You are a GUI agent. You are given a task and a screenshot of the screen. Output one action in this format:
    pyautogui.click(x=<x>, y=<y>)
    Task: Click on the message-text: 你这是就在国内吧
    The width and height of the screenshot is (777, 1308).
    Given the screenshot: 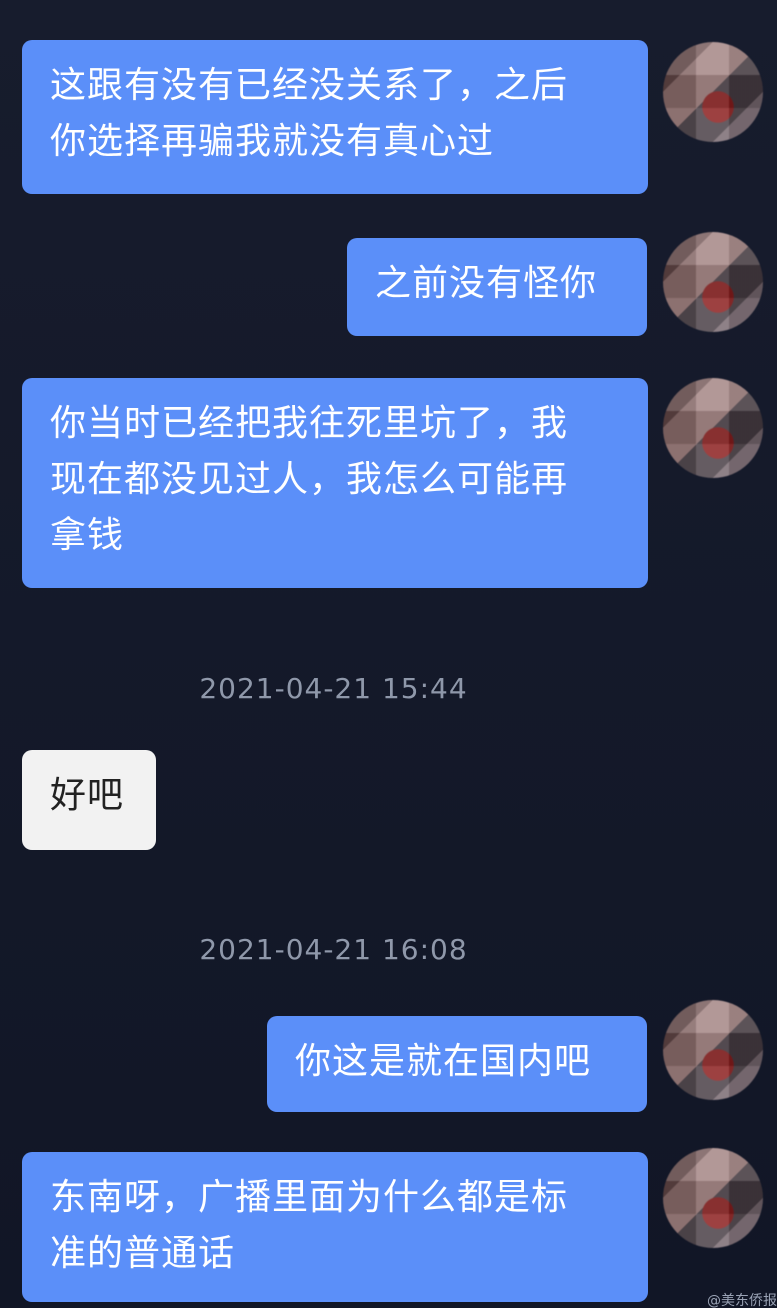 What is the action you would take?
    pyautogui.click(x=443, y=1061)
    